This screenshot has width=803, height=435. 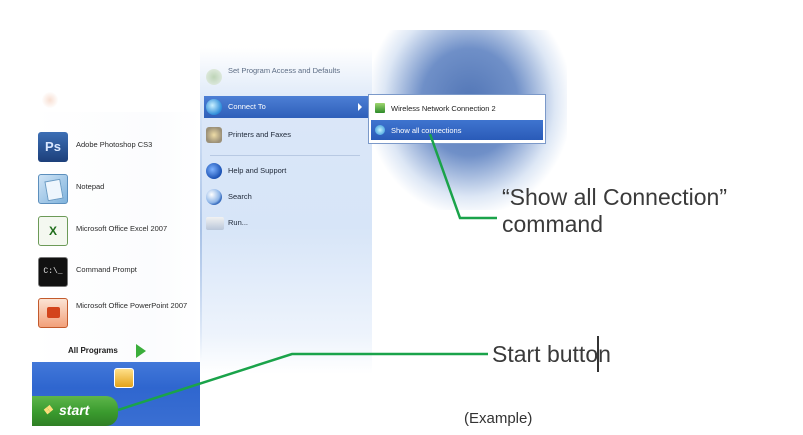 I want to click on example-caption: (Example), so click(x=498, y=418).